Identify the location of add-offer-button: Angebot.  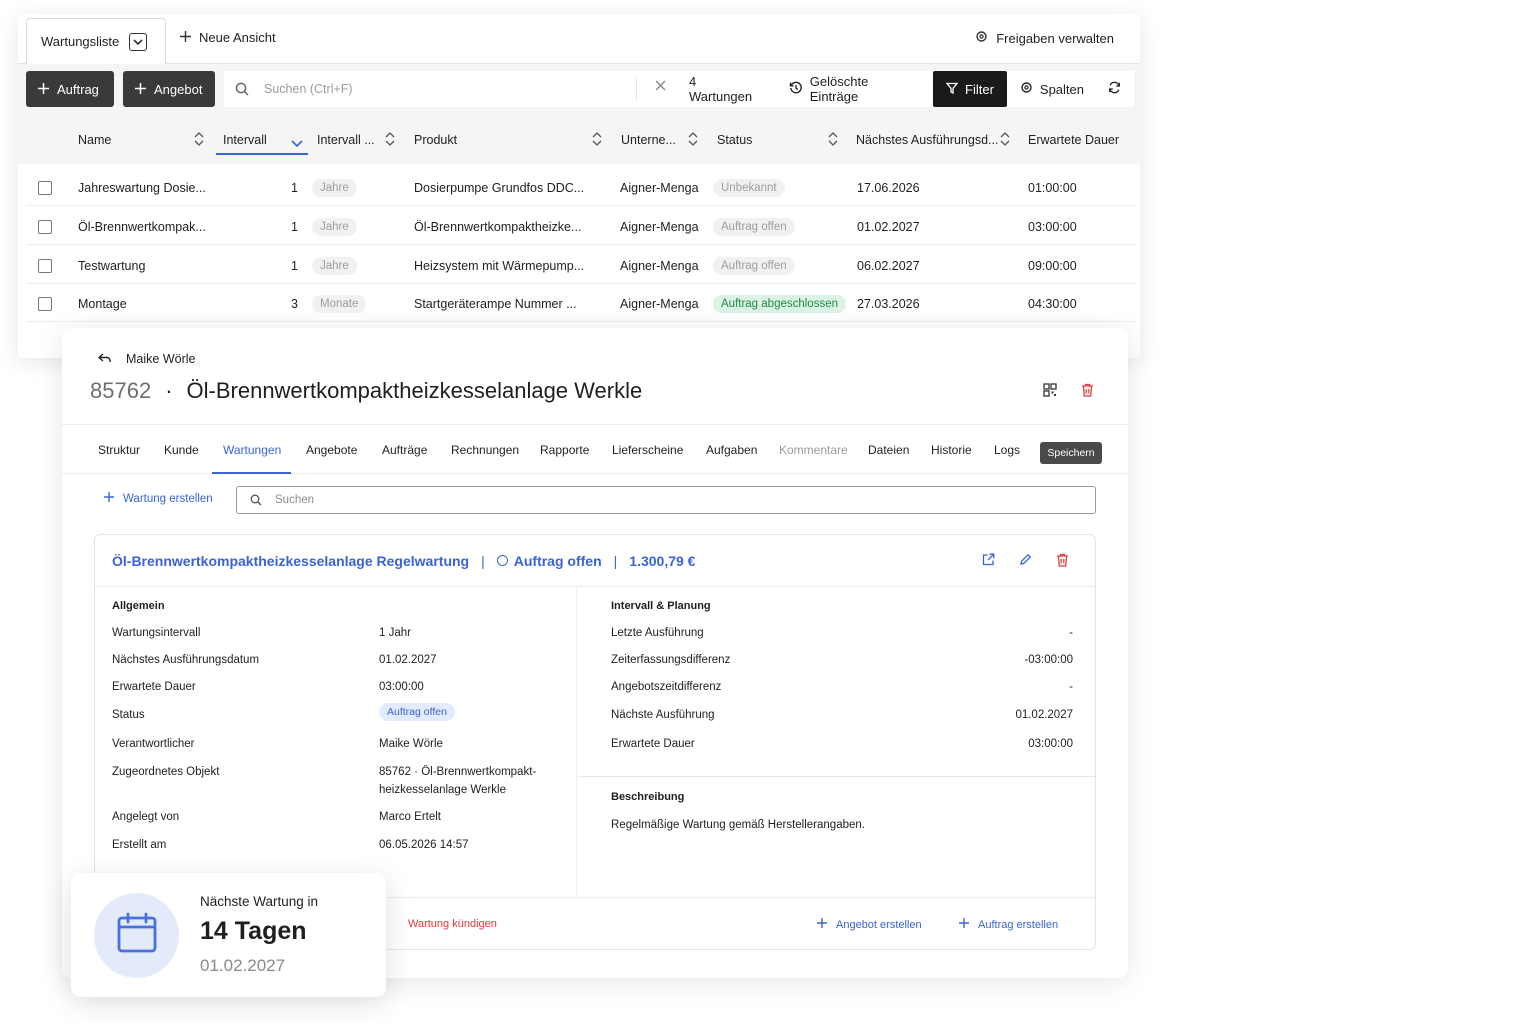
(169, 89).